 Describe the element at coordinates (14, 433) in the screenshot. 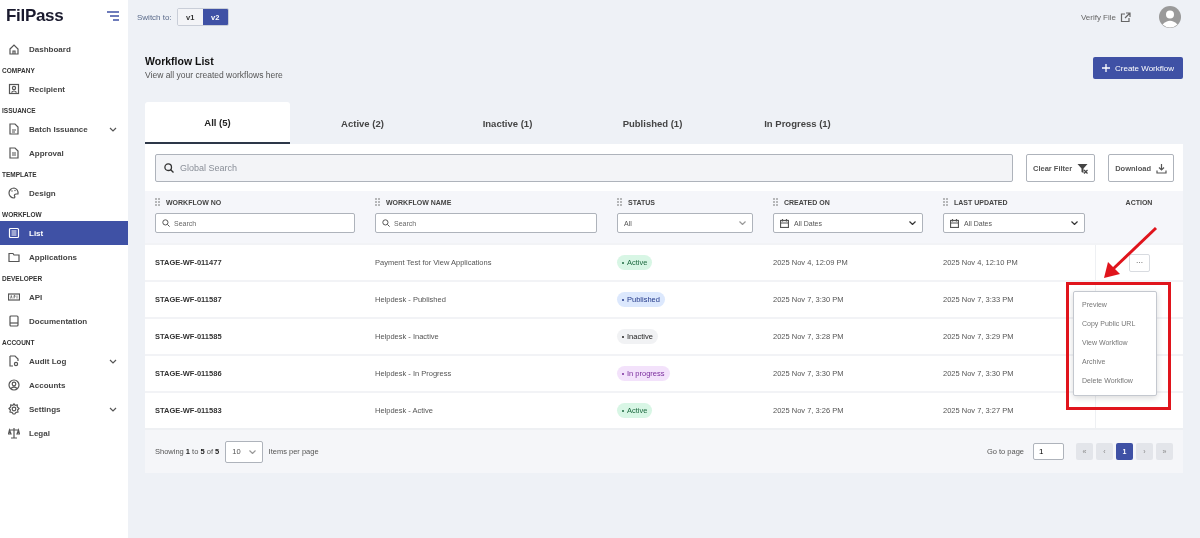

I see `scales-icon` at that location.